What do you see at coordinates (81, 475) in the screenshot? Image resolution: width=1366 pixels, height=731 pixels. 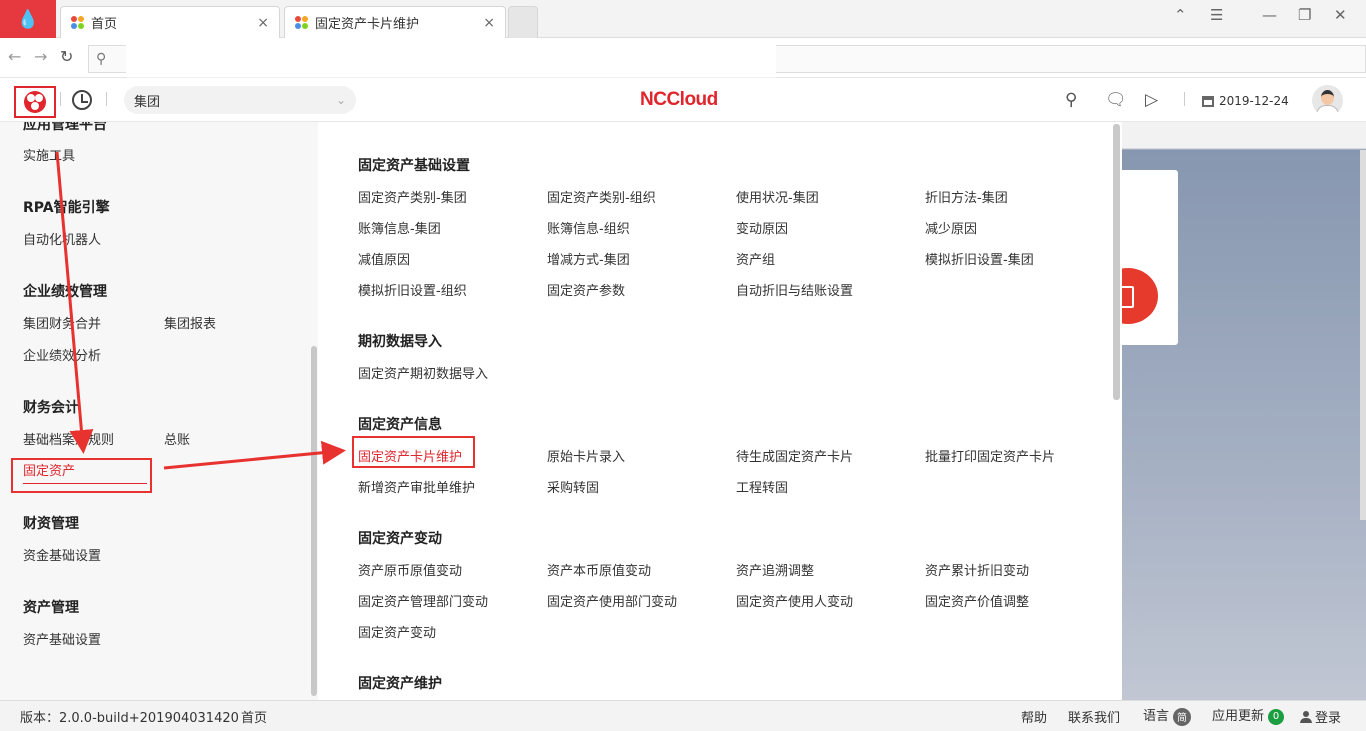 I see `highlight-box-fixed-assets` at bounding box center [81, 475].